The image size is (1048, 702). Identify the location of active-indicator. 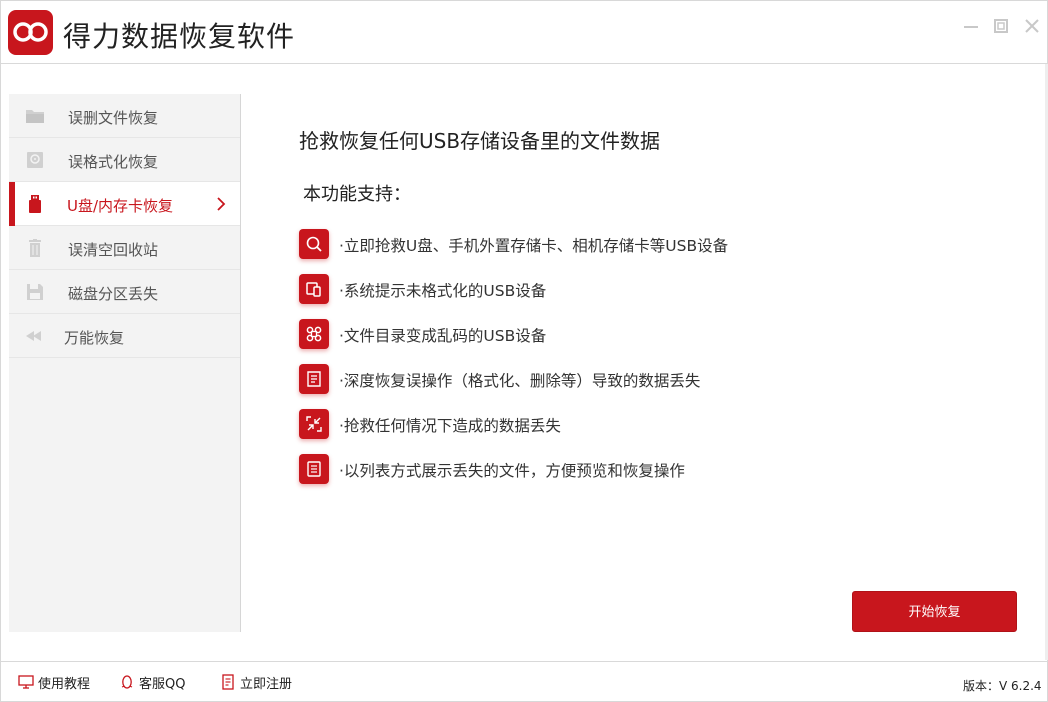
(12, 204).